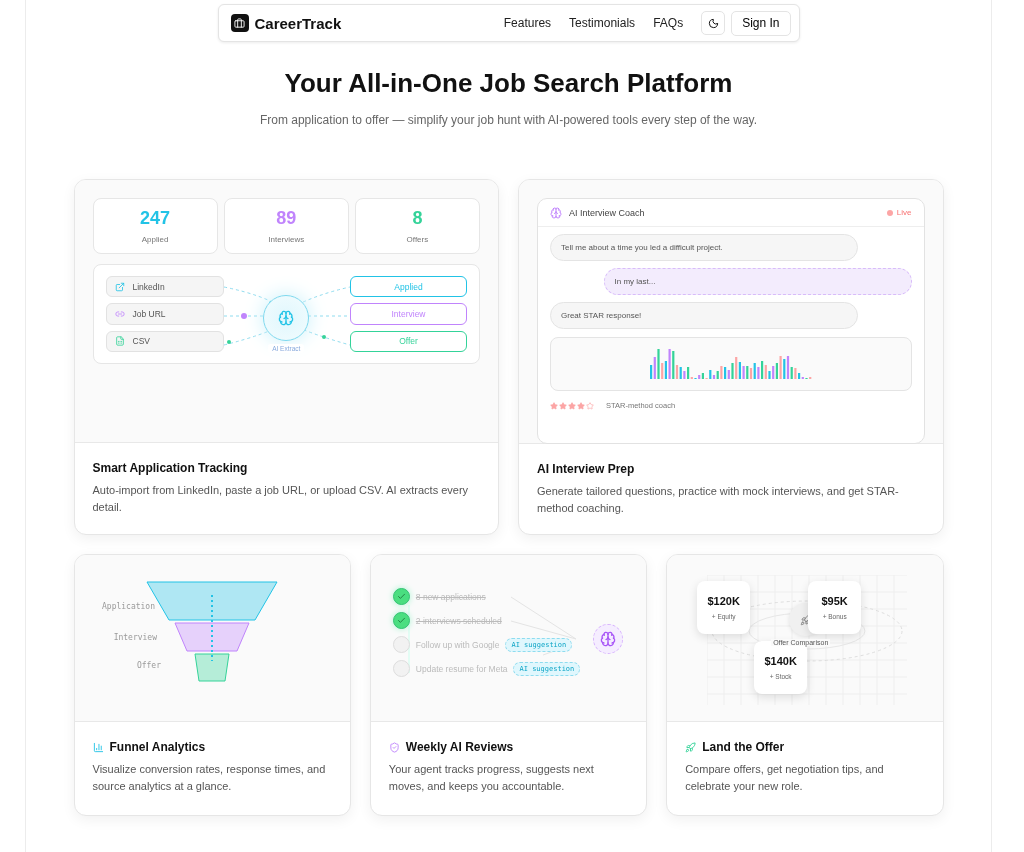 The height and width of the screenshot is (852, 1024). What do you see at coordinates (119, 341) in the screenshot?
I see `spreadsheet-icon` at bounding box center [119, 341].